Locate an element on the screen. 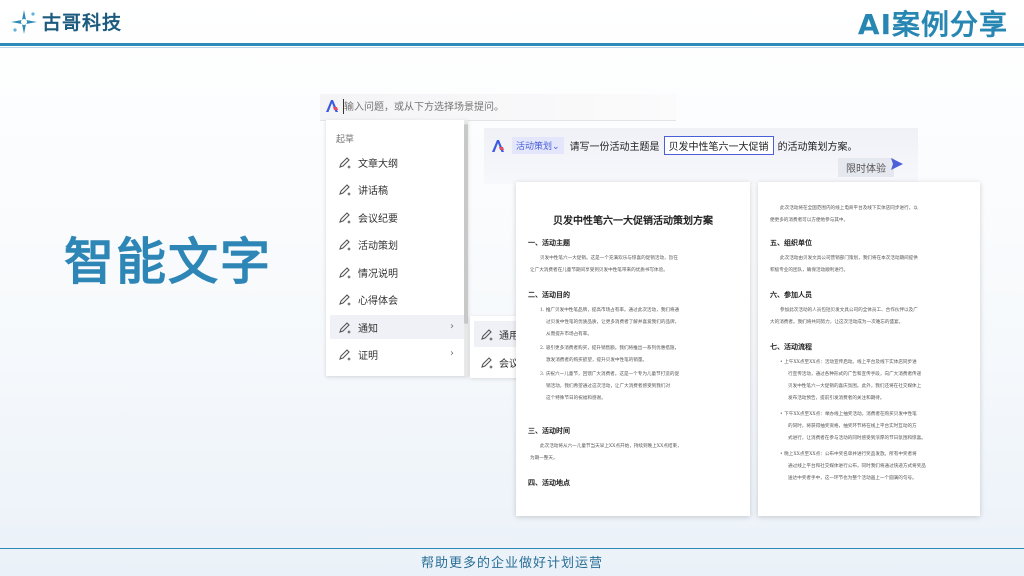 This screenshot has width=1024, height=576. list-item-line: 过贝发中性笔的优质品质，让更多消费者了解并喜爱我们的品牌， is located at coordinates (613, 322).